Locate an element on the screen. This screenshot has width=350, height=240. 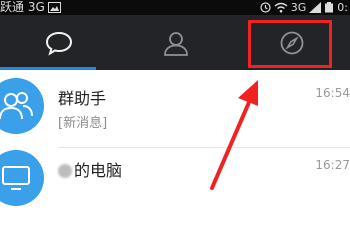
annotation-highlight-box is located at coordinates (290, 44).